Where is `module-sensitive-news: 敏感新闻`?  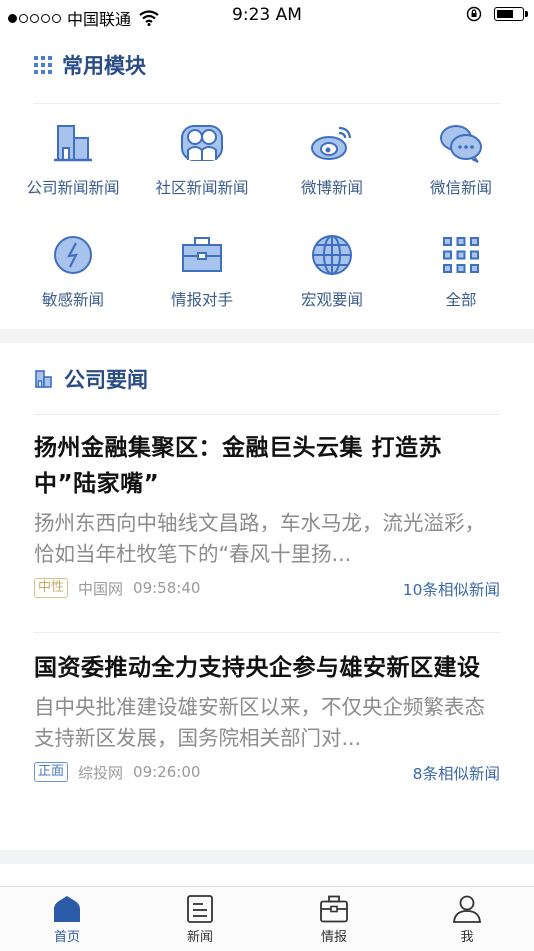 module-sensitive-news: 敏感新闻 is located at coordinates (73, 271).